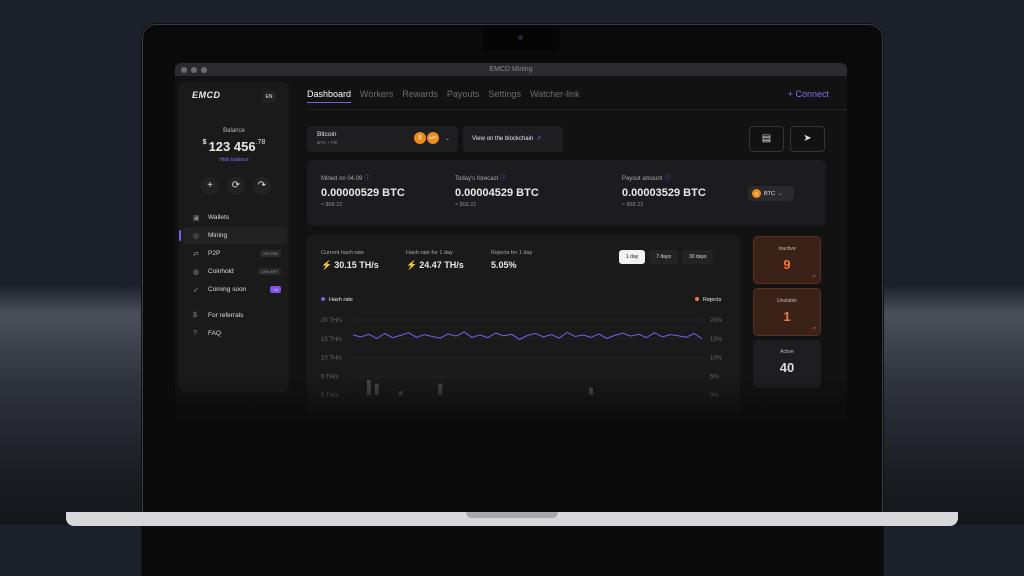 The height and width of the screenshot is (576, 1024). I want to click on laptop-bottom-cover, so click(512, 551).